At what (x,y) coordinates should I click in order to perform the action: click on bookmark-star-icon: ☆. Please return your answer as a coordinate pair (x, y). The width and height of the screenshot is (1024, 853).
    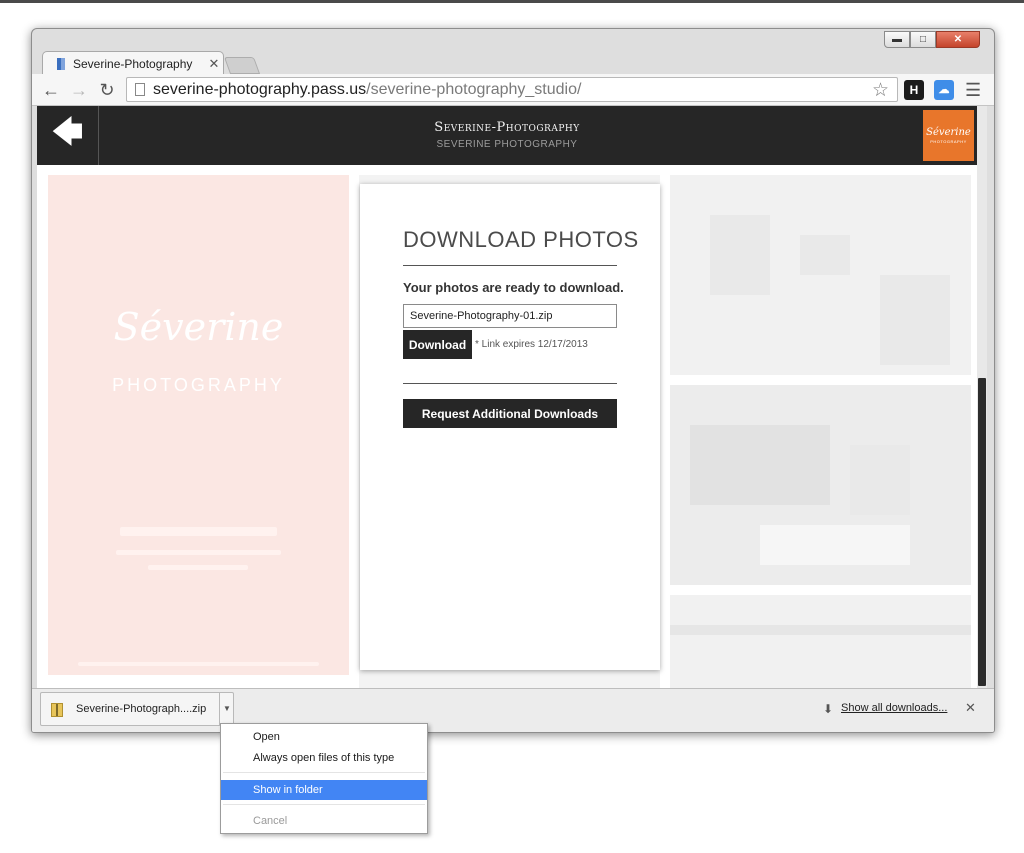
    Looking at the image, I should click on (880, 90).